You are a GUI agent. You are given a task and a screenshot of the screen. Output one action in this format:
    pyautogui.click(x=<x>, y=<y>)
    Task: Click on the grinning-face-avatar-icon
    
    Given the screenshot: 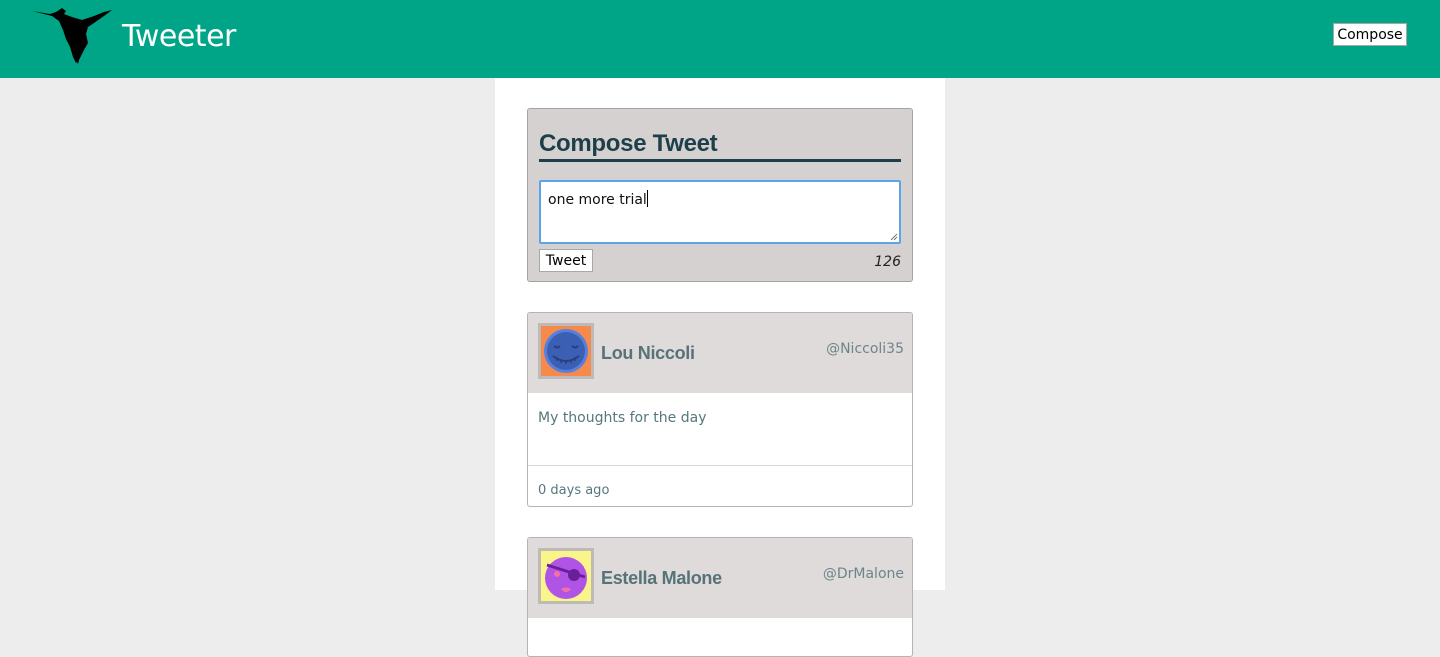 What is the action you would take?
    pyautogui.click(x=566, y=351)
    